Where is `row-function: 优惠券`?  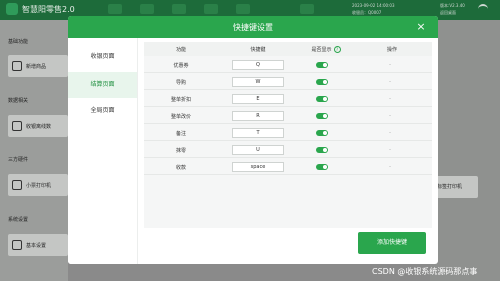 row-function: 优惠券 is located at coordinates (181, 66).